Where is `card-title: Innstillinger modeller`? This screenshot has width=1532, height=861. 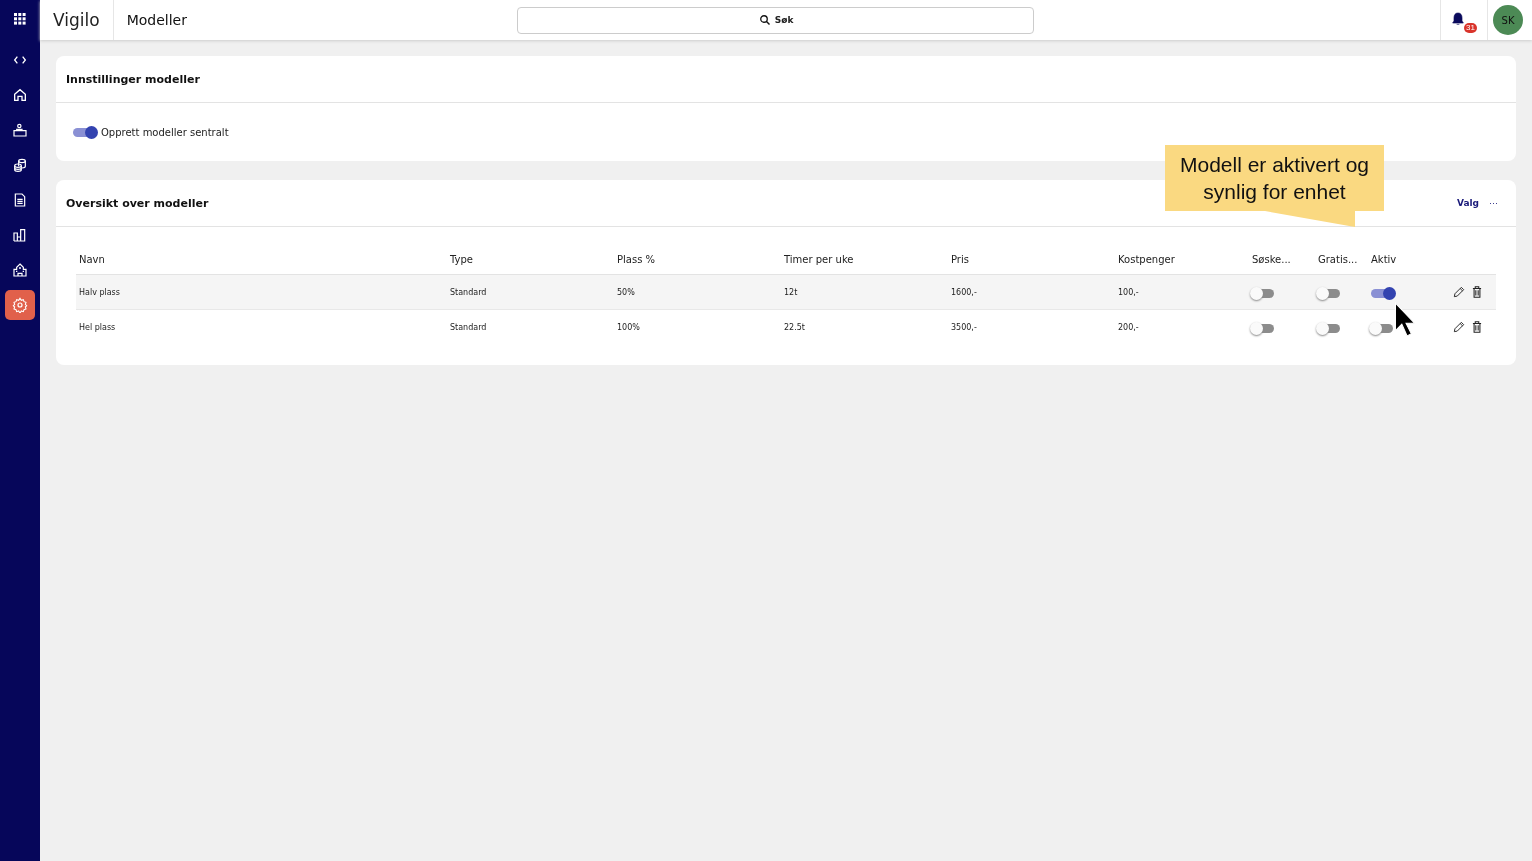 card-title: Innstillinger modeller is located at coordinates (133, 79).